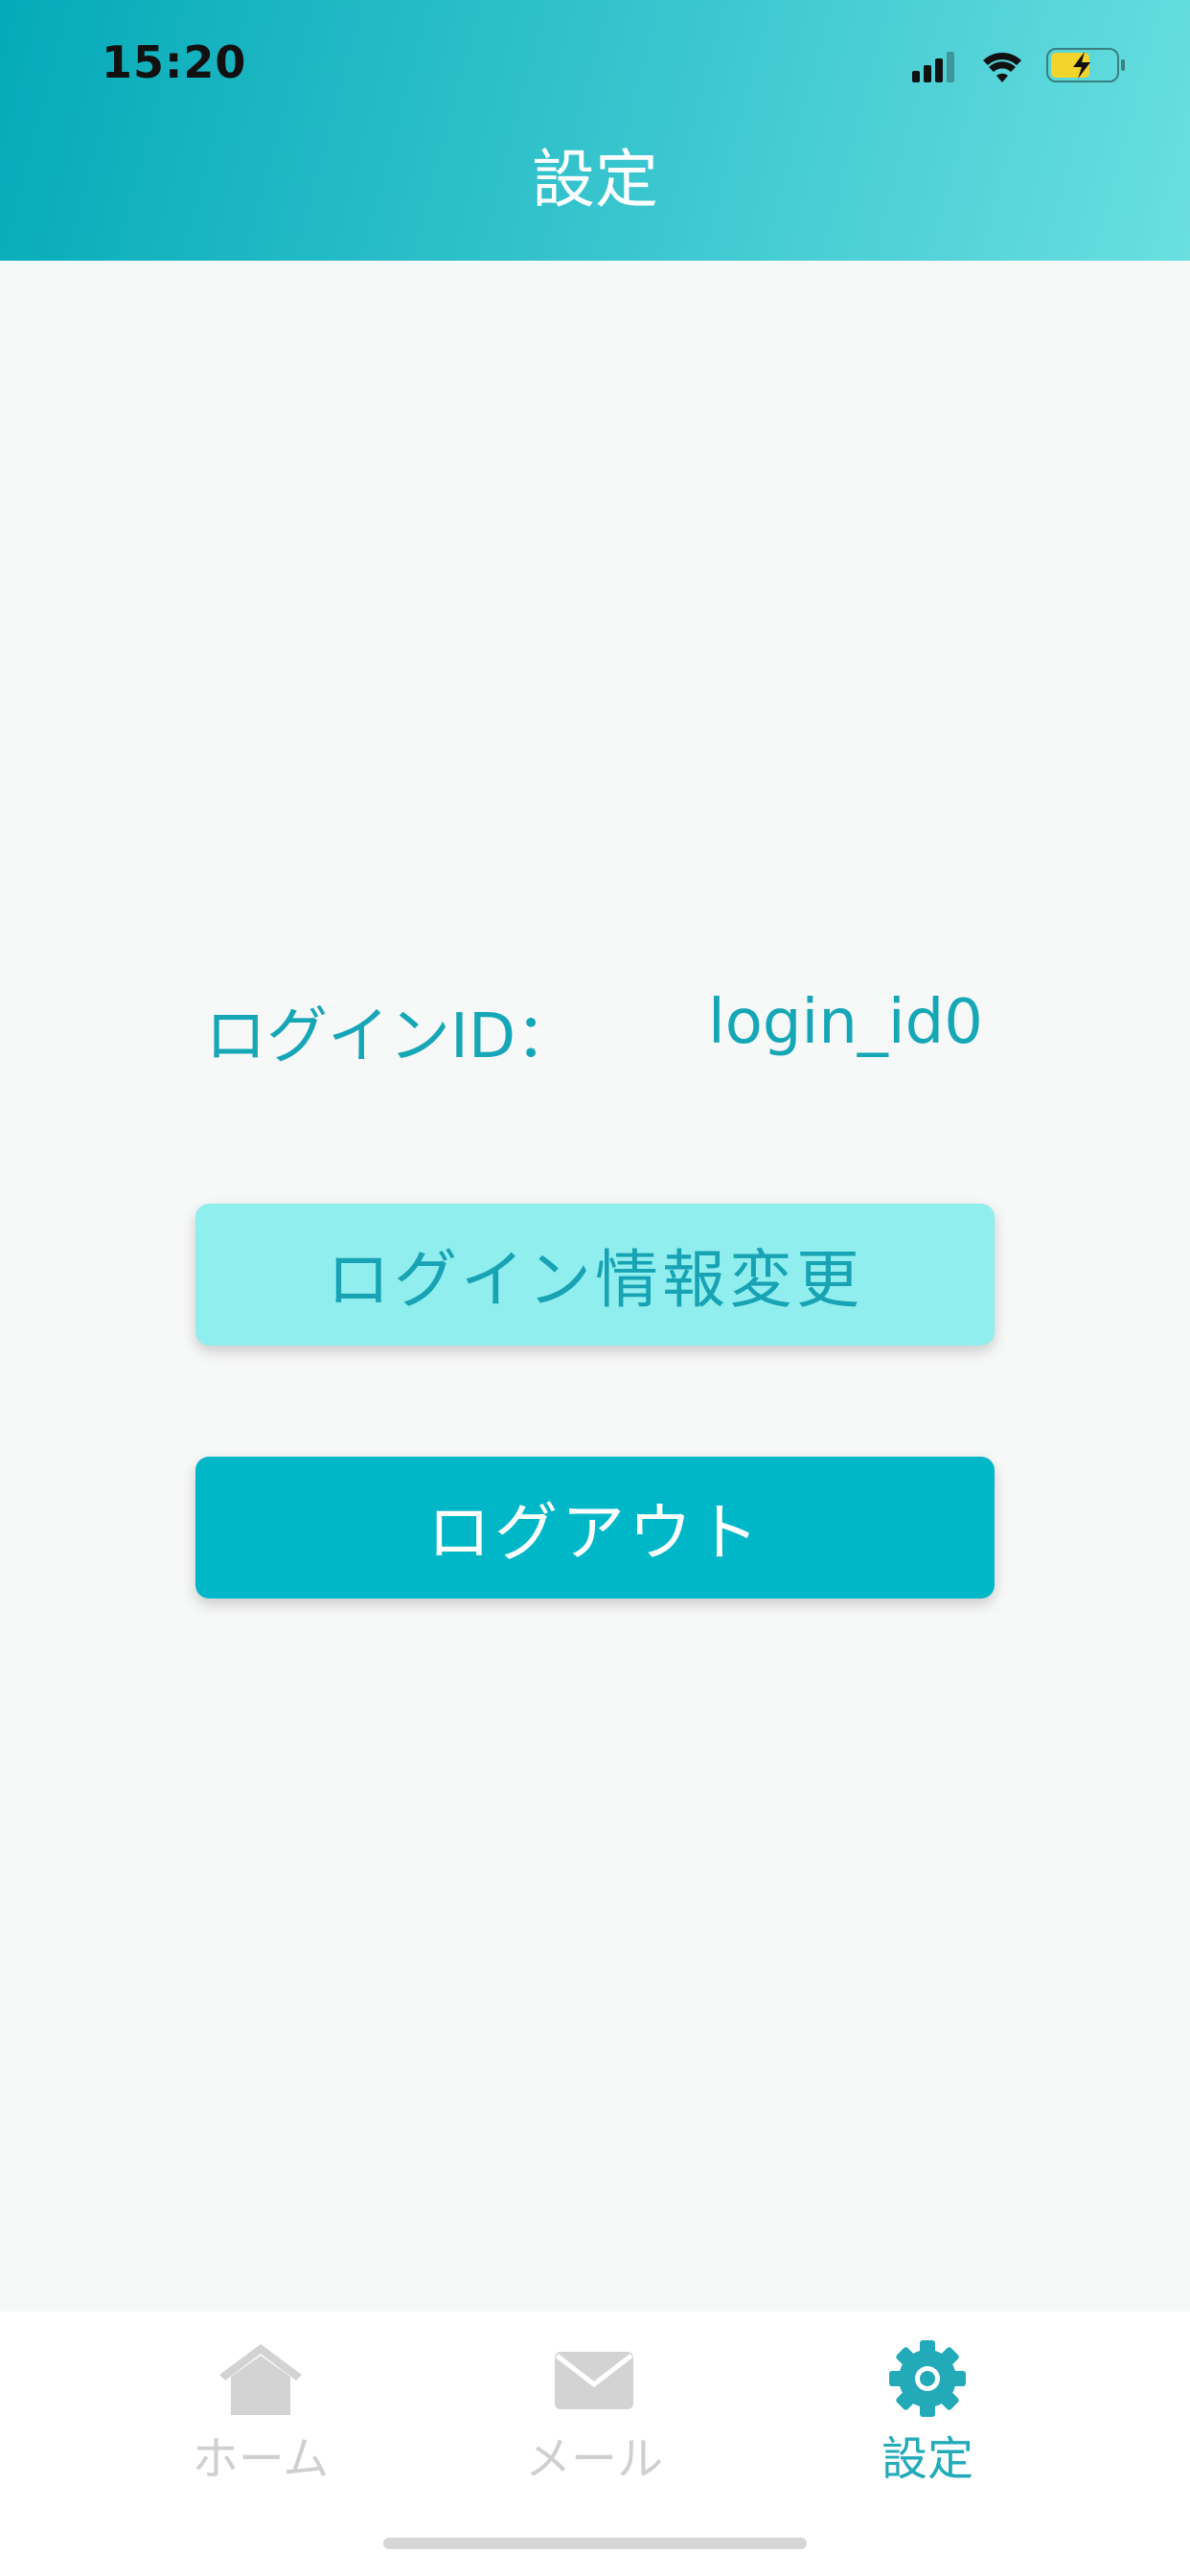  I want to click on status-time: 15:20, so click(175, 62).